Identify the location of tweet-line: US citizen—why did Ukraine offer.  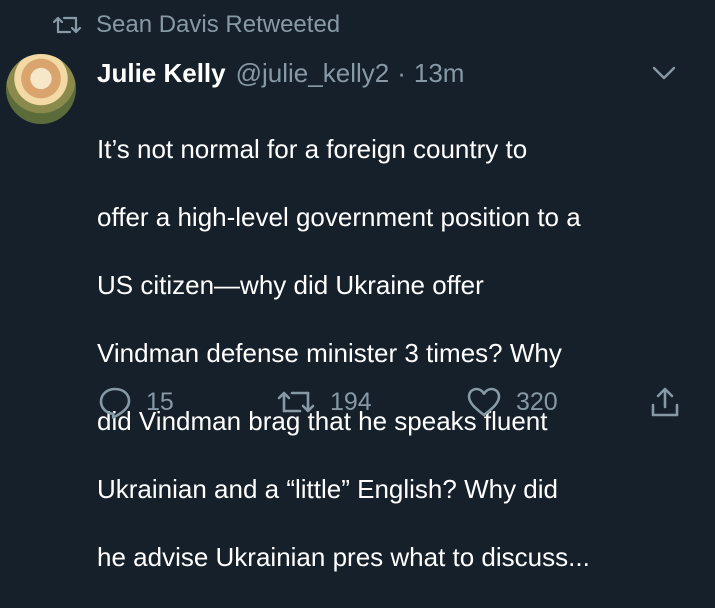
(290, 285).